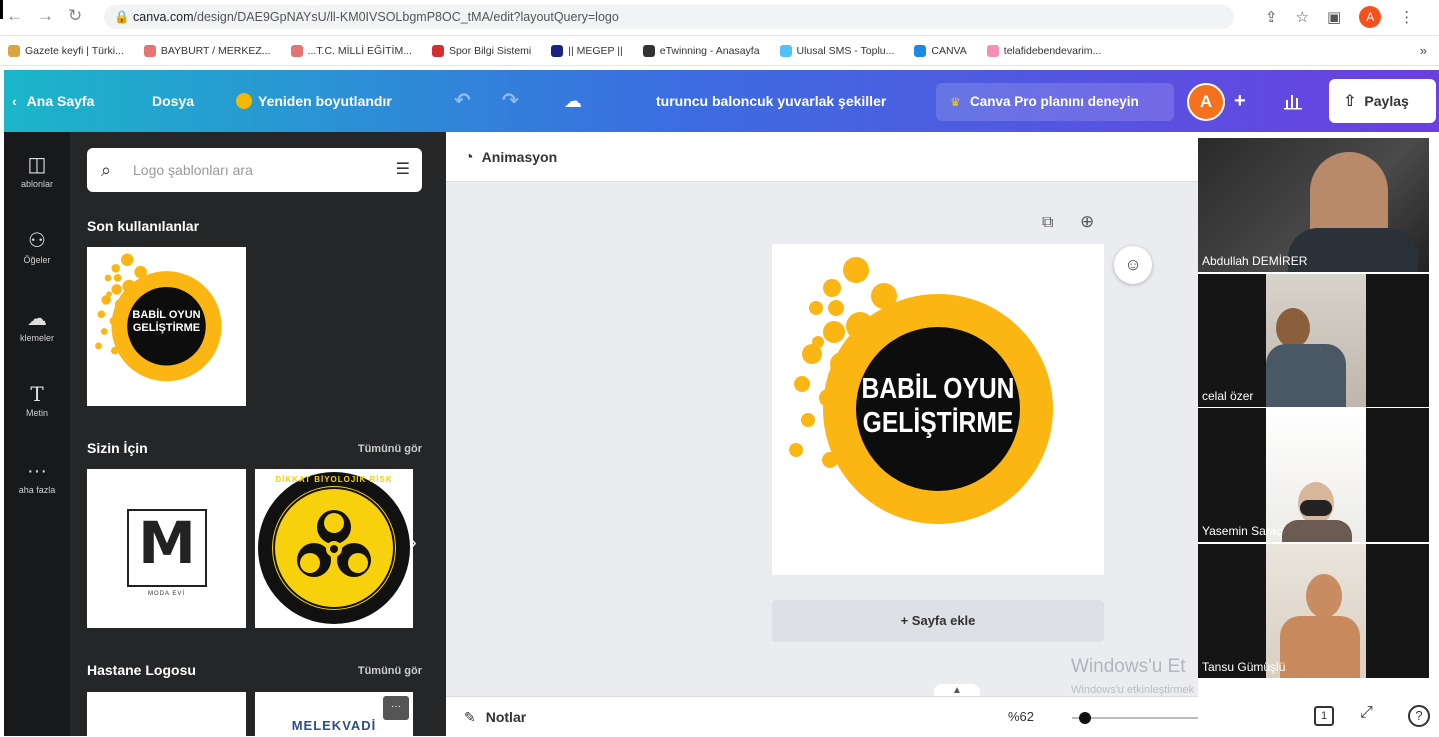  I want to click on bookmarks-overflow-icon: », so click(1423, 50).